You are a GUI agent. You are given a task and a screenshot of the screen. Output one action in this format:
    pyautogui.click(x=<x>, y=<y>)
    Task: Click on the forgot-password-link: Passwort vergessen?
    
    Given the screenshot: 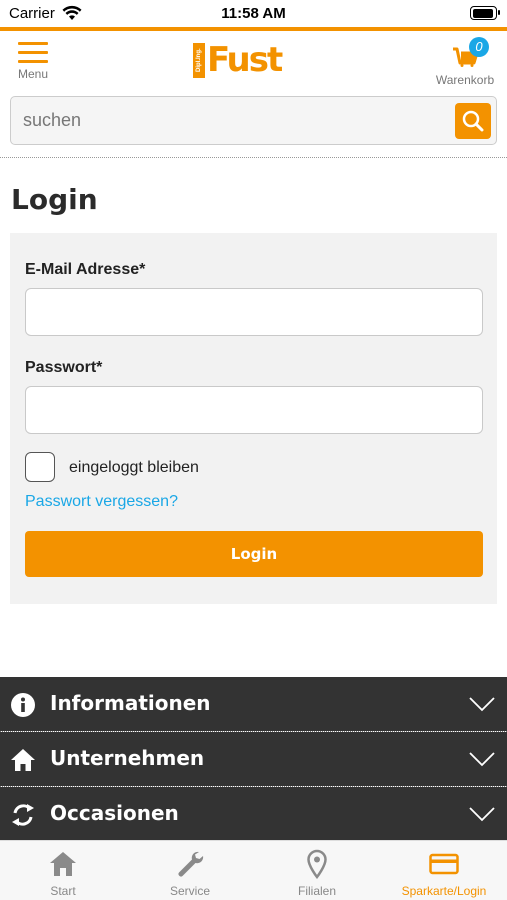 What is the action you would take?
    pyautogui.click(x=101, y=502)
    